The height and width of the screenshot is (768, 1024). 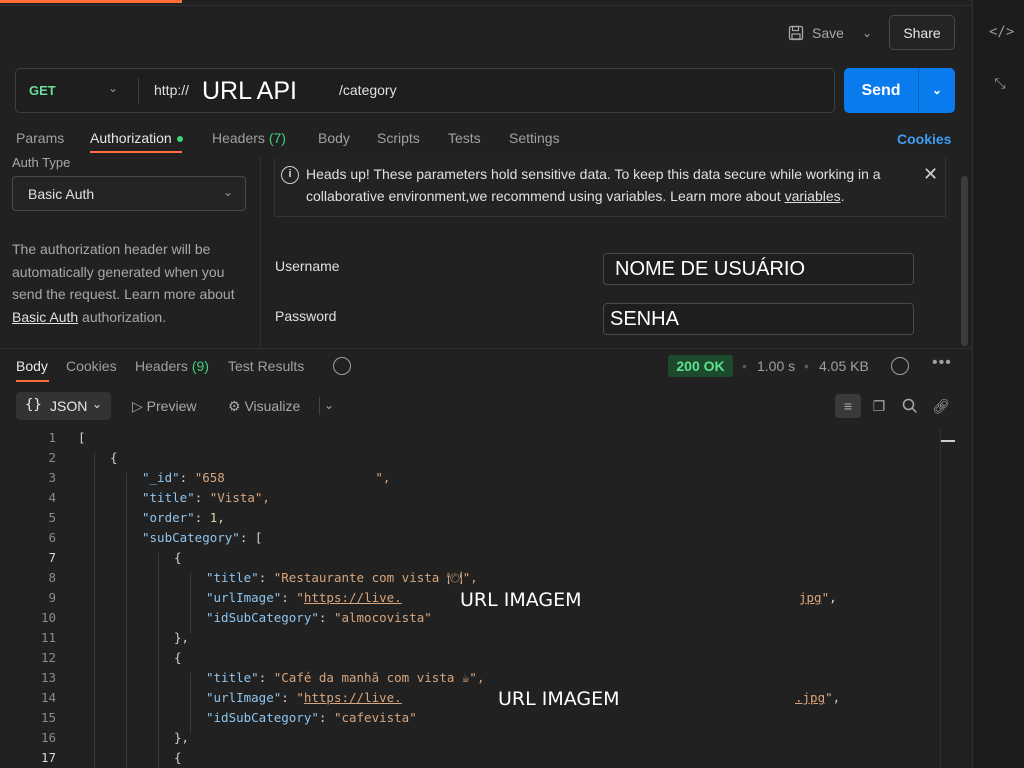 I want to click on line-number: 14, so click(x=48, y=697).